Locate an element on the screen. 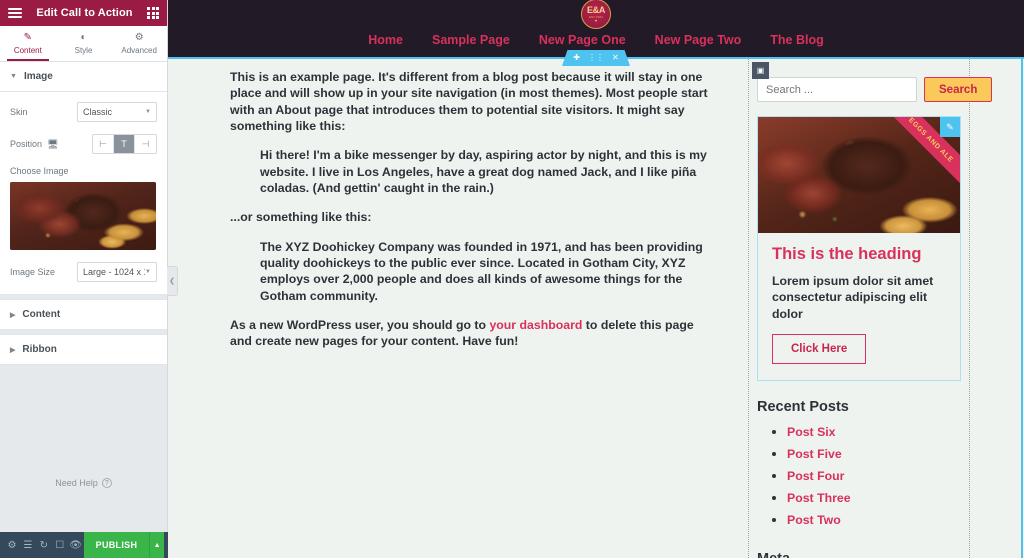  align-right-icon: ⊣ is located at coordinates (145, 144).